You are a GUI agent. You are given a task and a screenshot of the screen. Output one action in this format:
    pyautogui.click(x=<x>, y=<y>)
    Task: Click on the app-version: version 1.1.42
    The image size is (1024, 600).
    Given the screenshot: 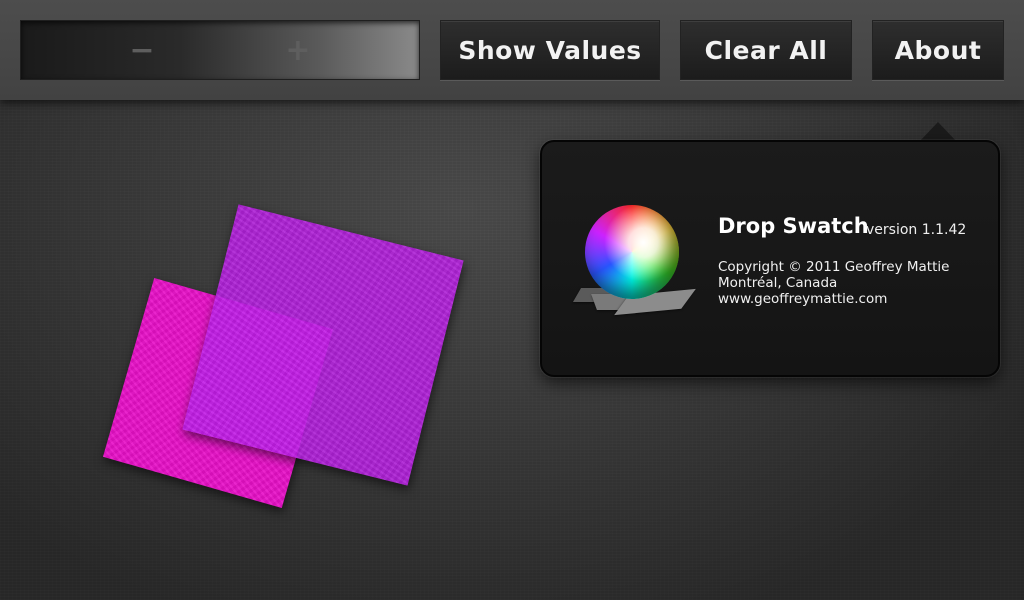 What is the action you would take?
    pyautogui.click(x=916, y=230)
    